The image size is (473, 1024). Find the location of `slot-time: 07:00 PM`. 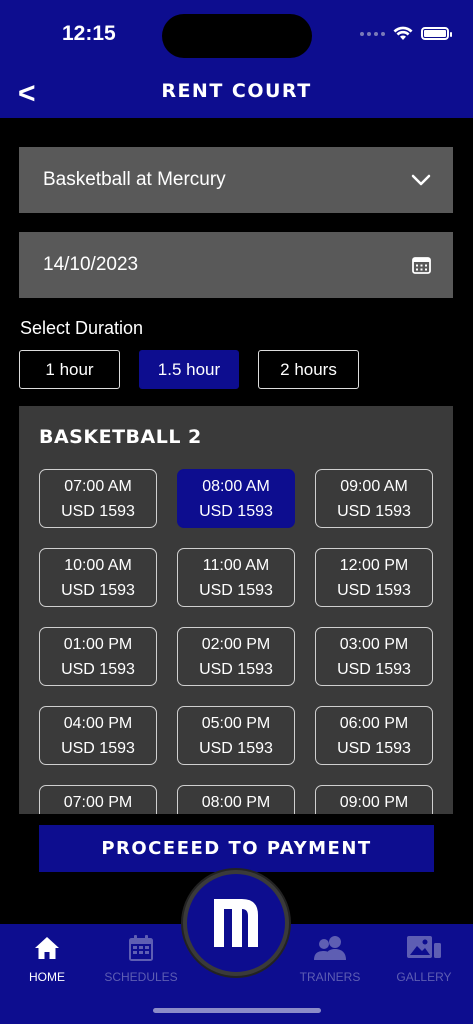

slot-time: 07:00 PM is located at coordinates (98, 802).